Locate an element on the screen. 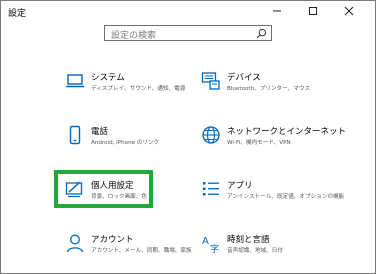 This screenshot has height=274, width=376. tile-devices-desc: Bluetooth、プリンター、マウス is located at coordinates (269, 89).